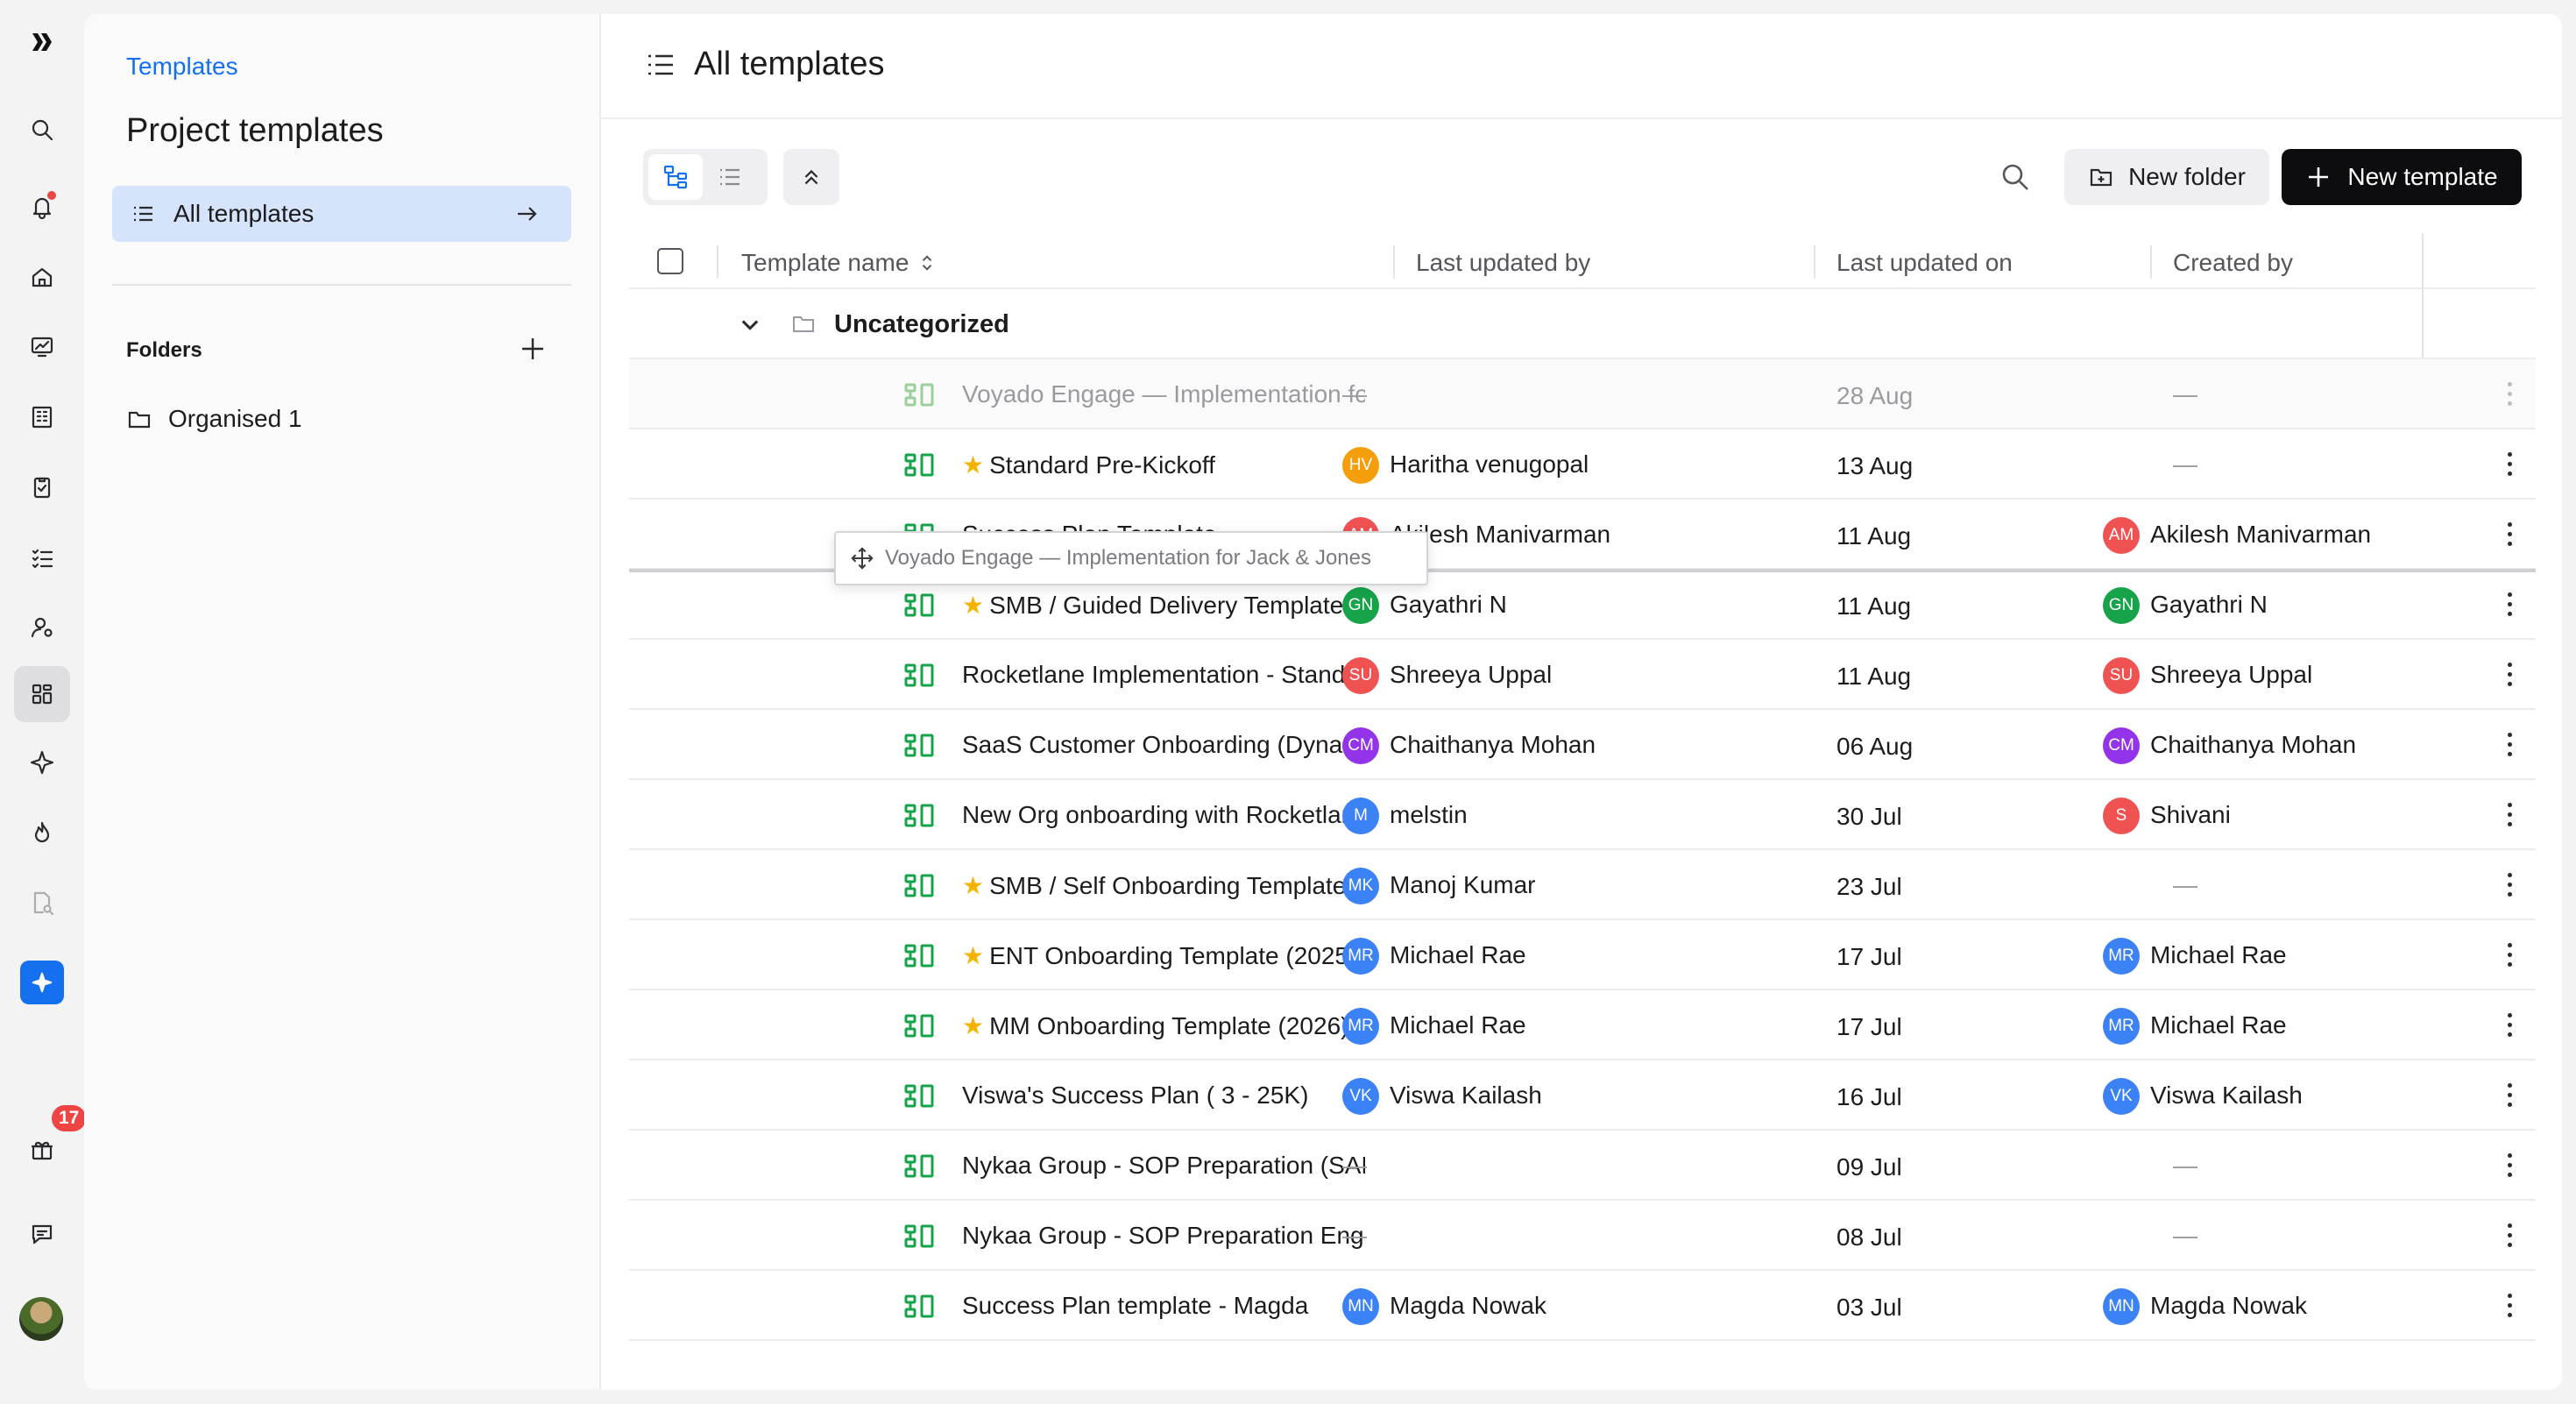 This screenshot has width=2576, height=1404. Describe the element at coordinates (139, 420) in the screenshot. I see `folder-icon` at that location.